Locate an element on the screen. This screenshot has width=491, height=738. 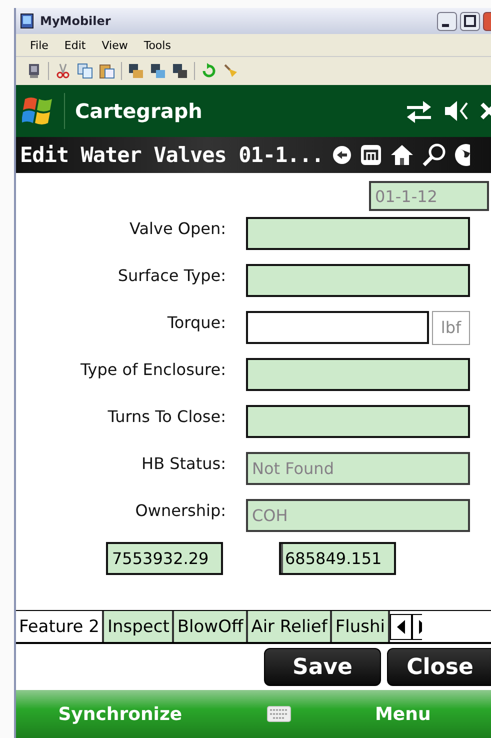
unit-label: lbf is located at coordinates (451, 327).